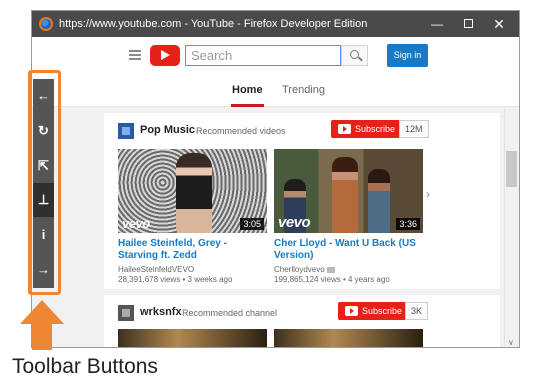 This screenshot has width=533, height=389. I want to click on video-channel-name: Cherlloydvevo, so click(299, 269).